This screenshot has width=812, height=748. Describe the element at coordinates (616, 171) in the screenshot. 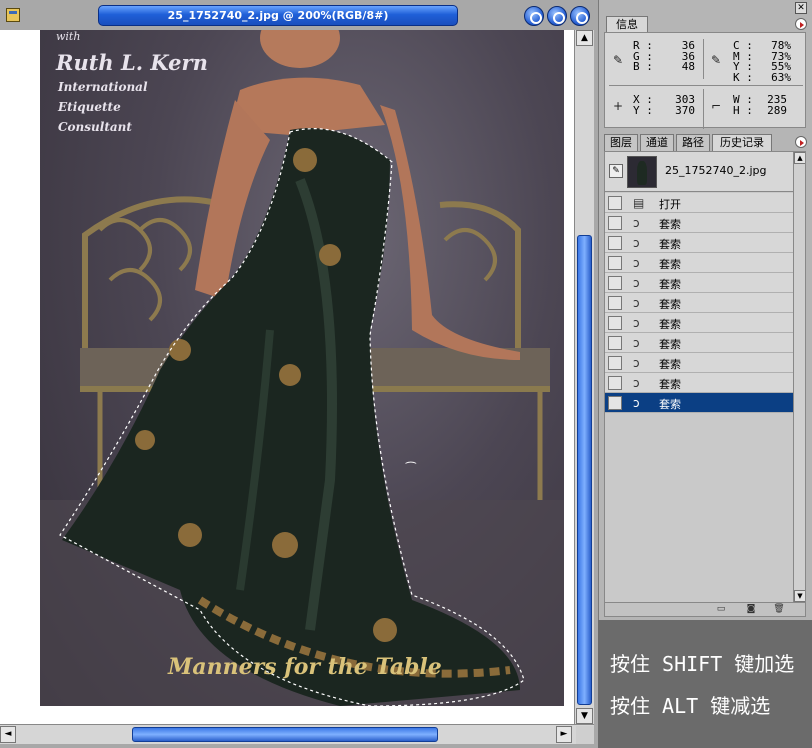

I see `history-brush-source-icon: ✎` at that location.